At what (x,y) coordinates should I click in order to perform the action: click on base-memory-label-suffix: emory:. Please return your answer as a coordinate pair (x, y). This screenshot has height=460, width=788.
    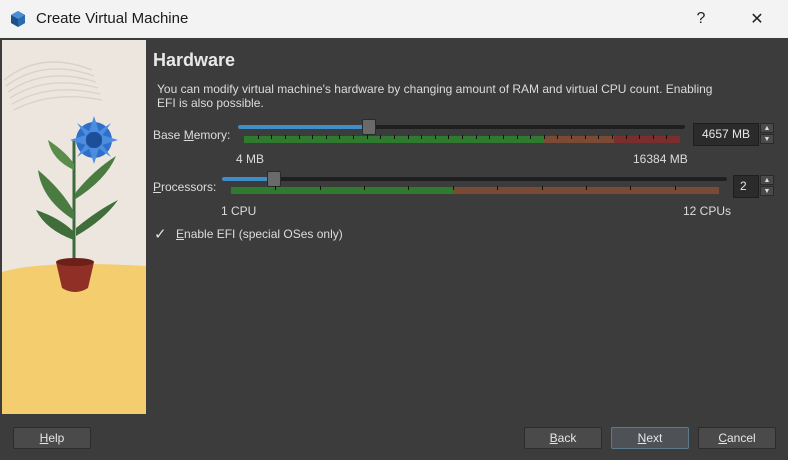
    Looking at the image, I should click on (212, 135).